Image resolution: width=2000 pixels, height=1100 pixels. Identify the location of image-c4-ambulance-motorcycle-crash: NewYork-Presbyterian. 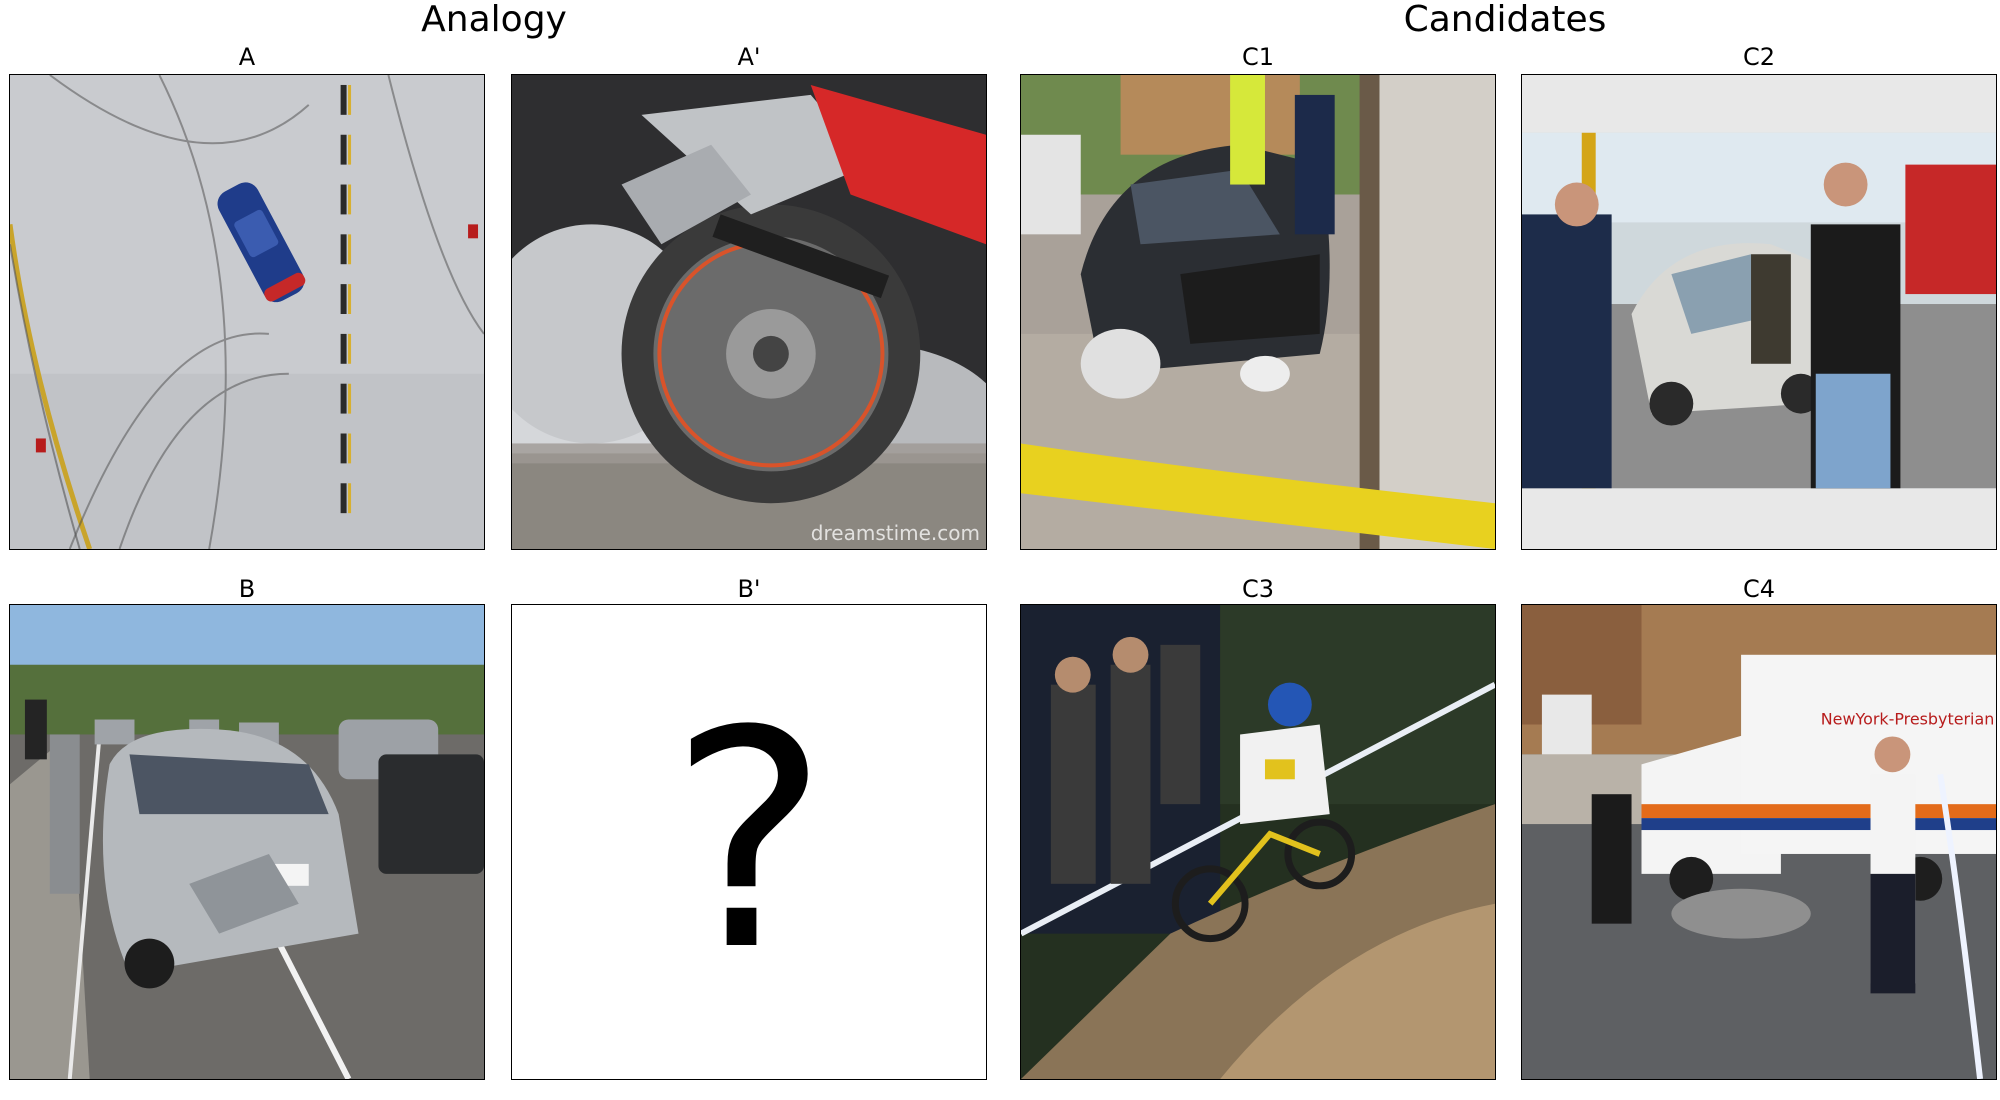
(1759, 842).